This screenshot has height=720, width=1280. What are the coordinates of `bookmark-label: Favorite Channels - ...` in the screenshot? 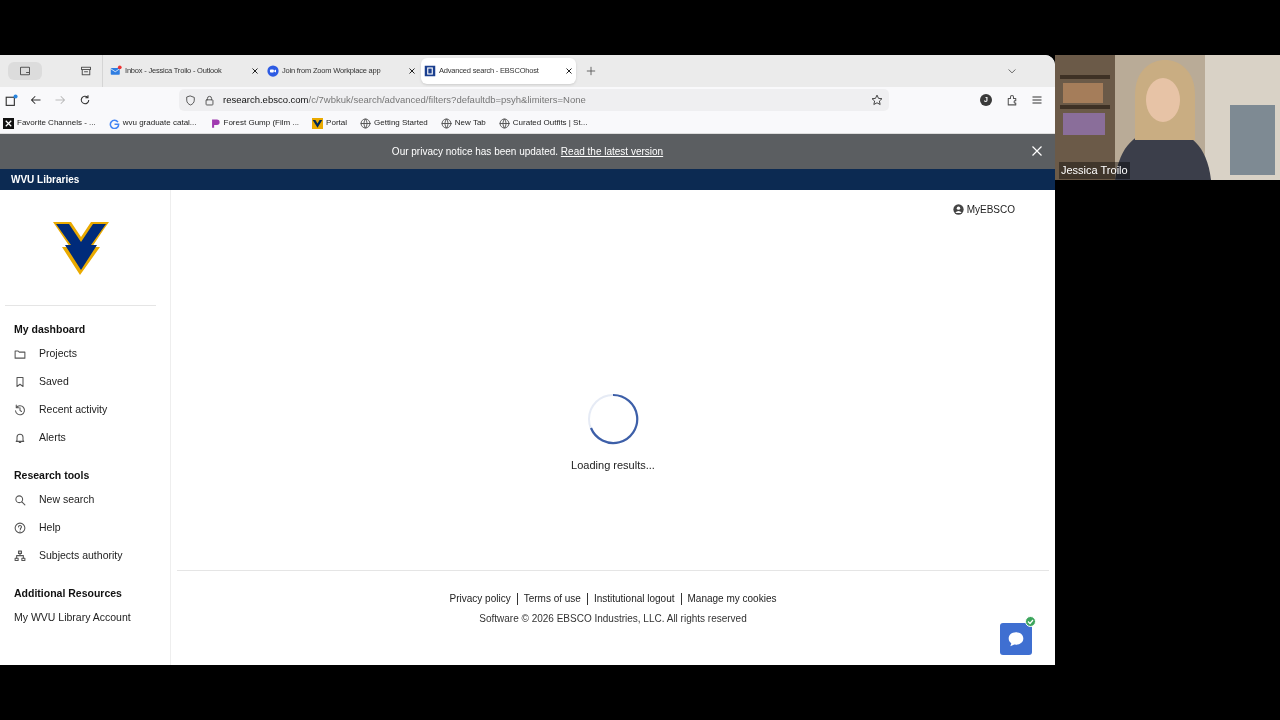 It's located at (56, 123).